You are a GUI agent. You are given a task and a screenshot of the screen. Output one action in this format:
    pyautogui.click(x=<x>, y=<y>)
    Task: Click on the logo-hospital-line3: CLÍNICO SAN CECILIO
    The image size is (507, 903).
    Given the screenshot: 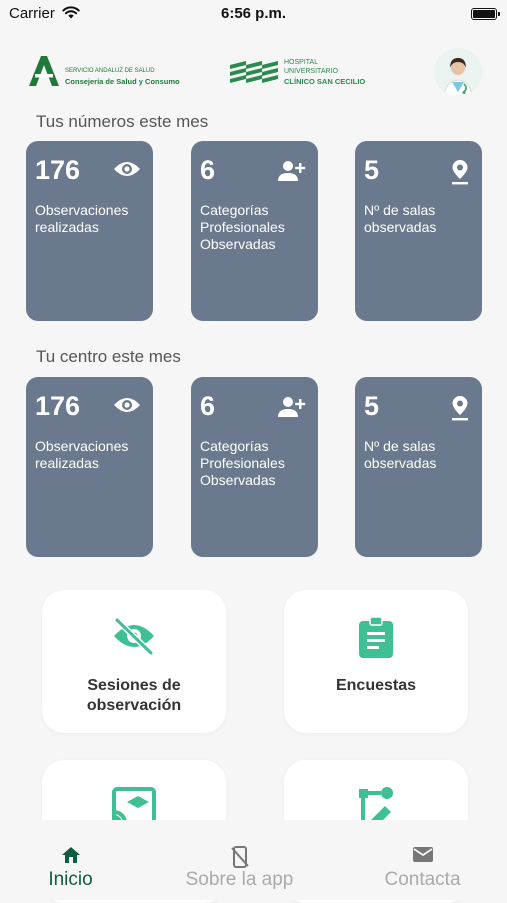 What is the action you would take?
    pyautogui.click(x=325, y=81)
    